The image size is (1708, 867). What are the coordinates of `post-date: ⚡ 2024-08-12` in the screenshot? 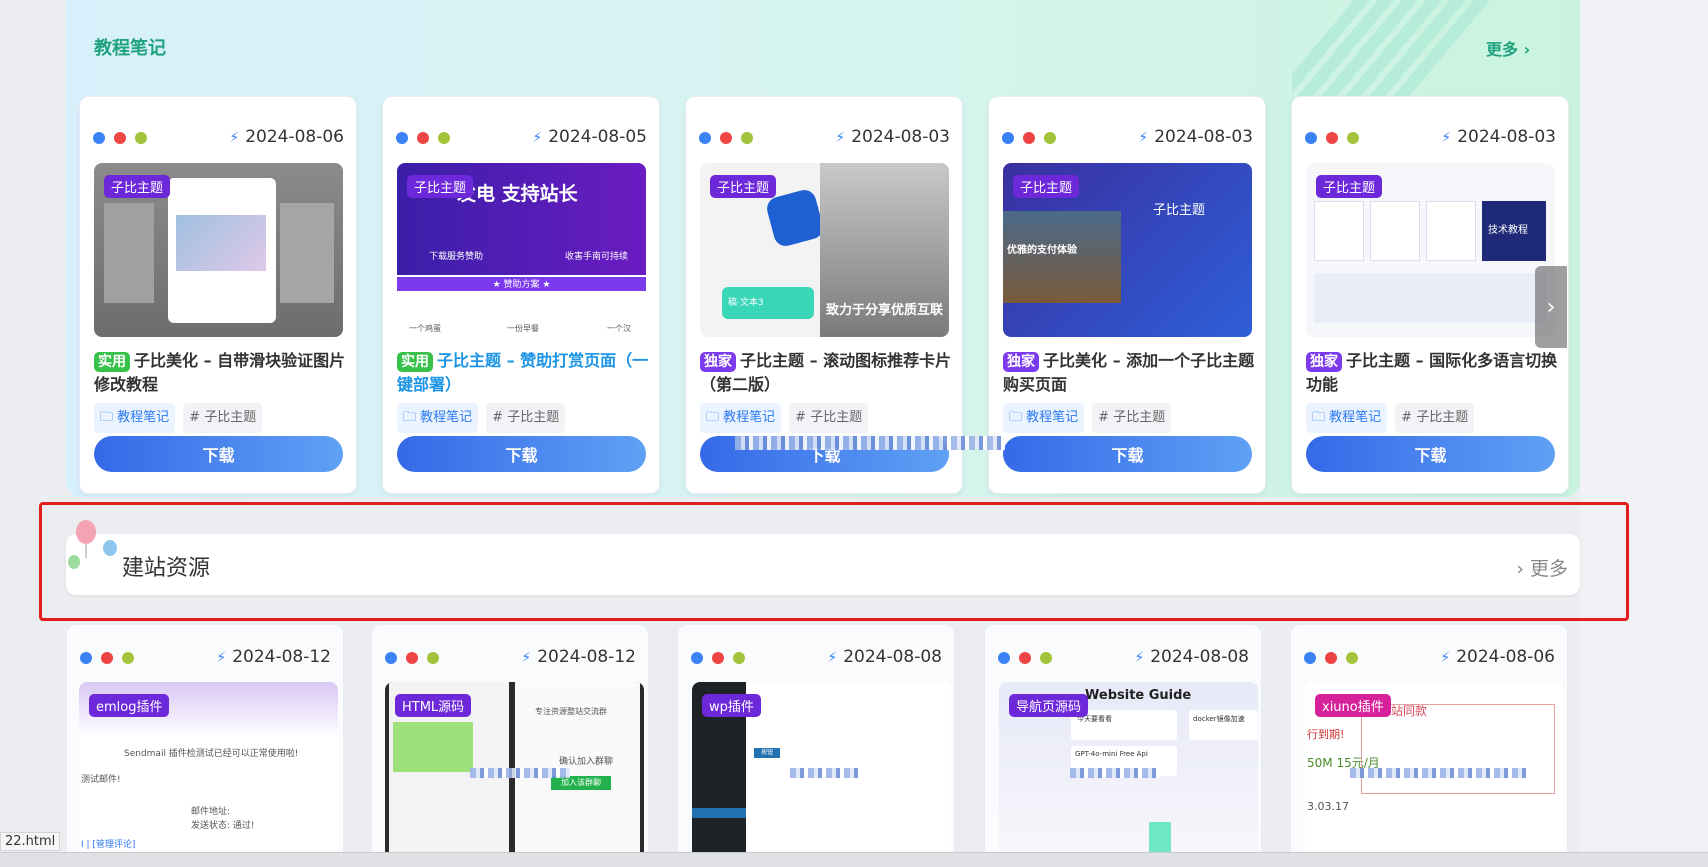 It's located at (578, 657).